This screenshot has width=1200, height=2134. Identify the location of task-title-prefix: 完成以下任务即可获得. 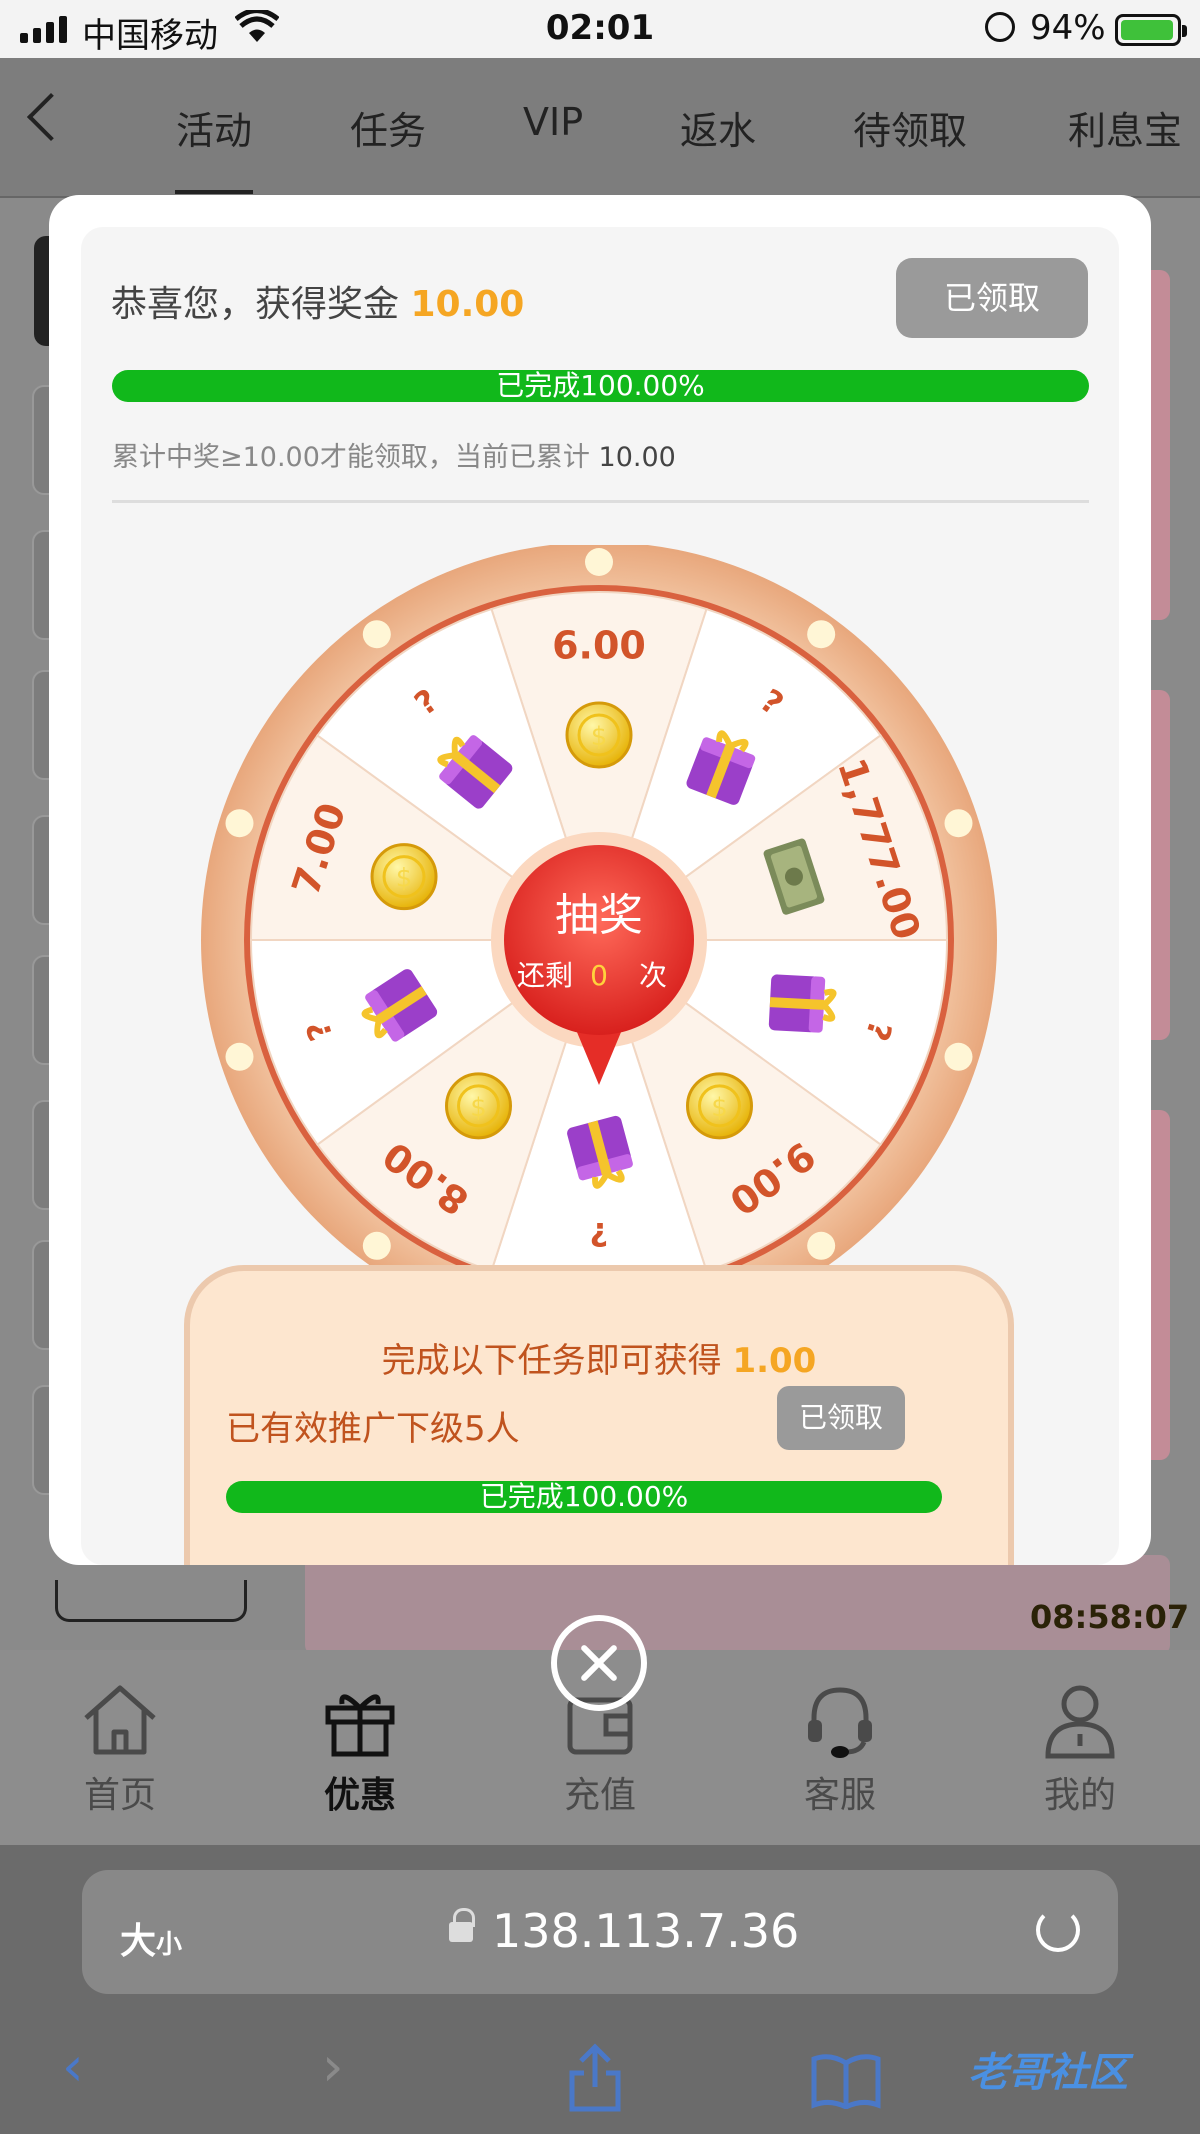
(551, 1361).